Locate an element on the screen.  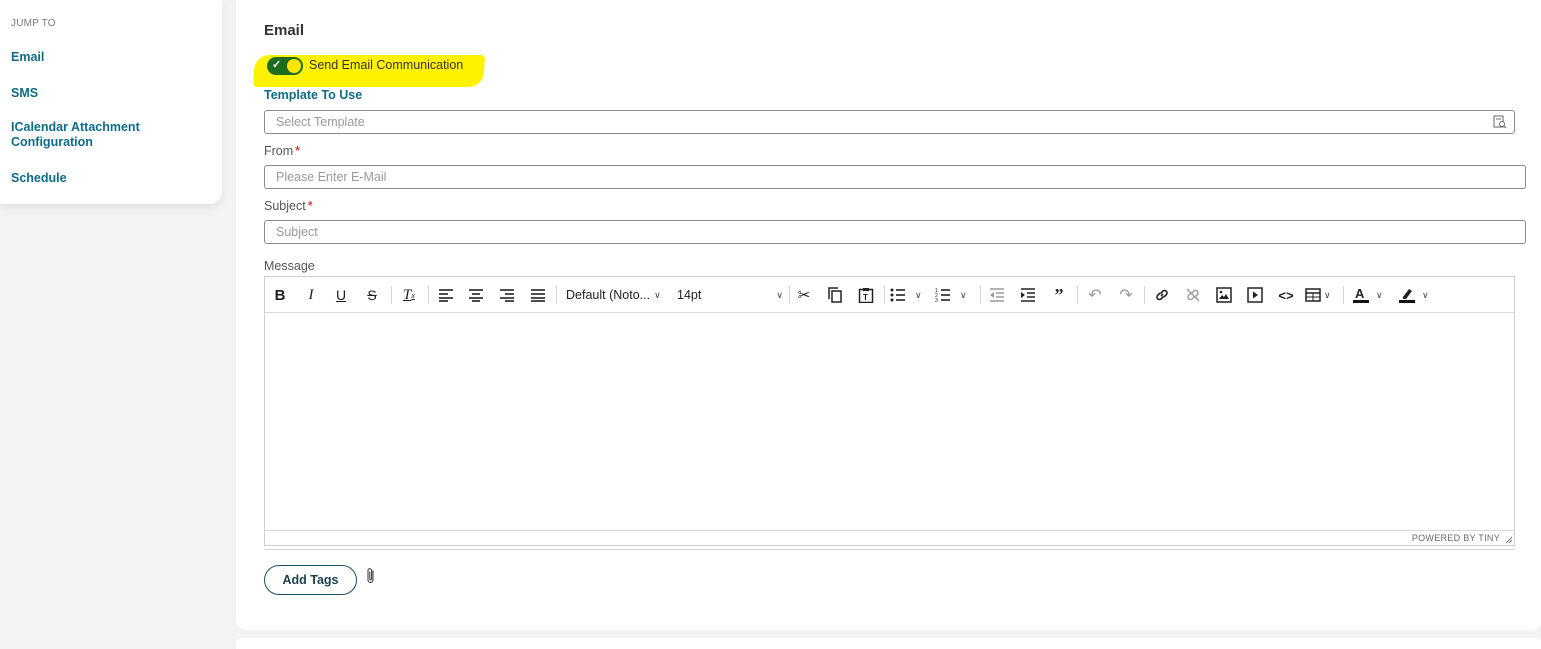
sidebar-item-schedule: Schedule is located at coordinates (111, 178).